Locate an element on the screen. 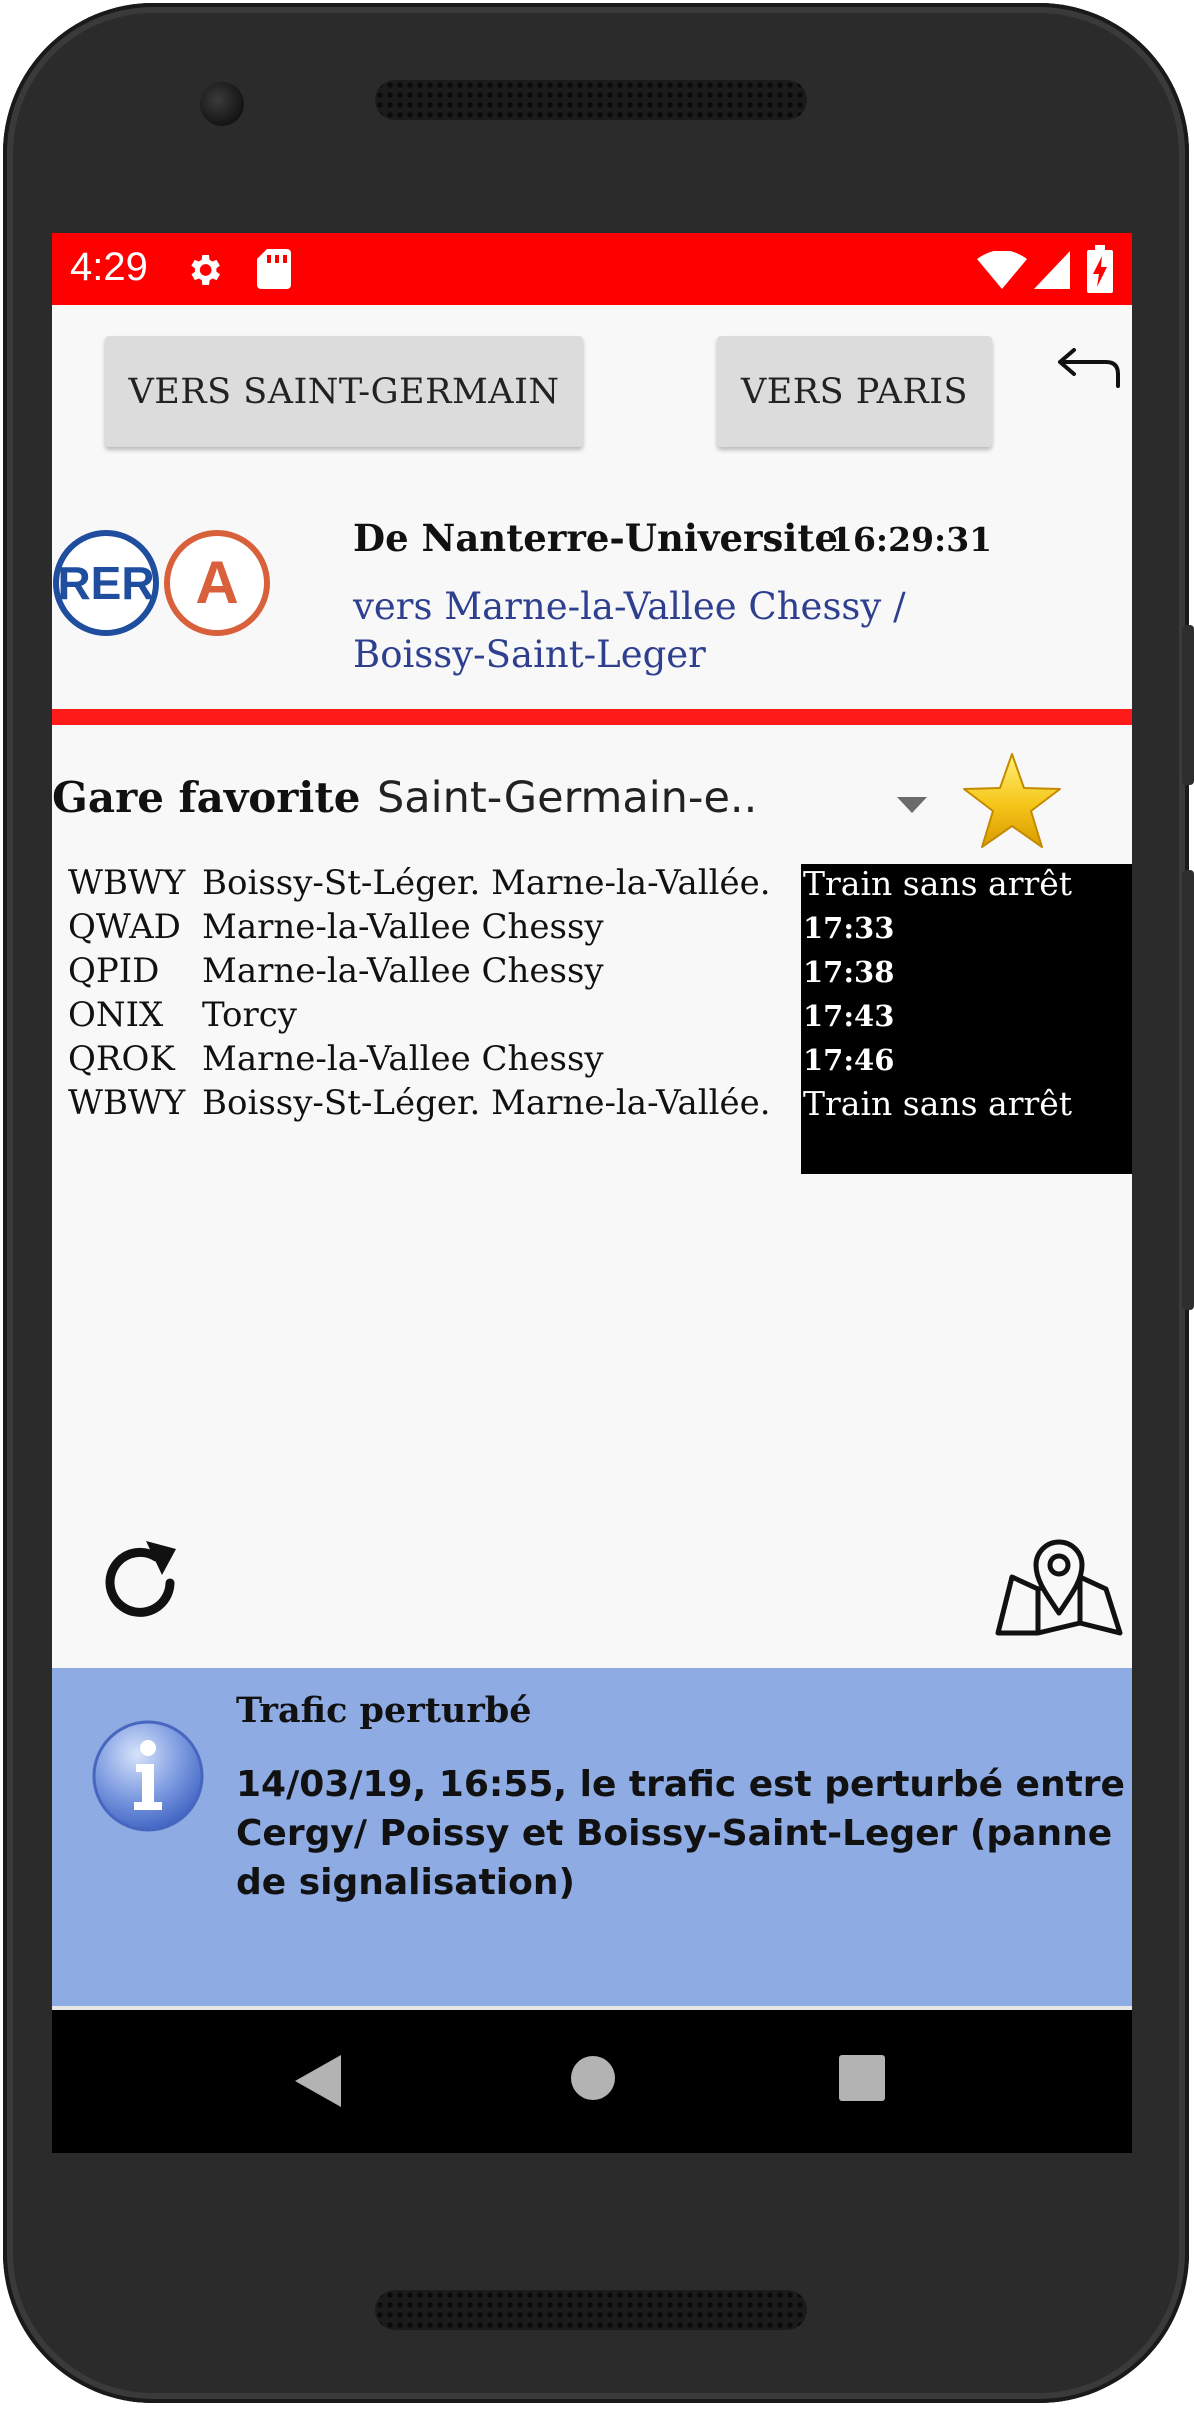 The image size is (1194, 2409). departure-time: 17:33 is located at coordinates (849, 928).